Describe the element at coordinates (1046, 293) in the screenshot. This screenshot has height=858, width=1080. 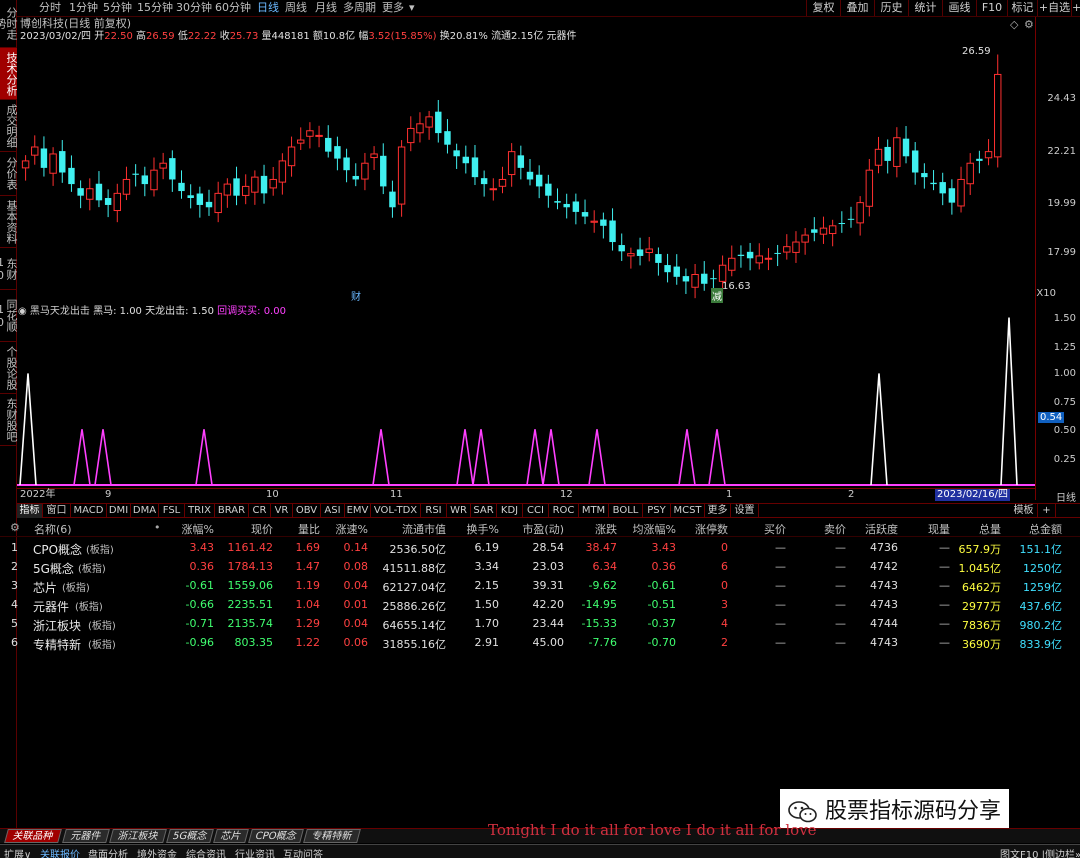
I see `zoom-label: X10` at that location.